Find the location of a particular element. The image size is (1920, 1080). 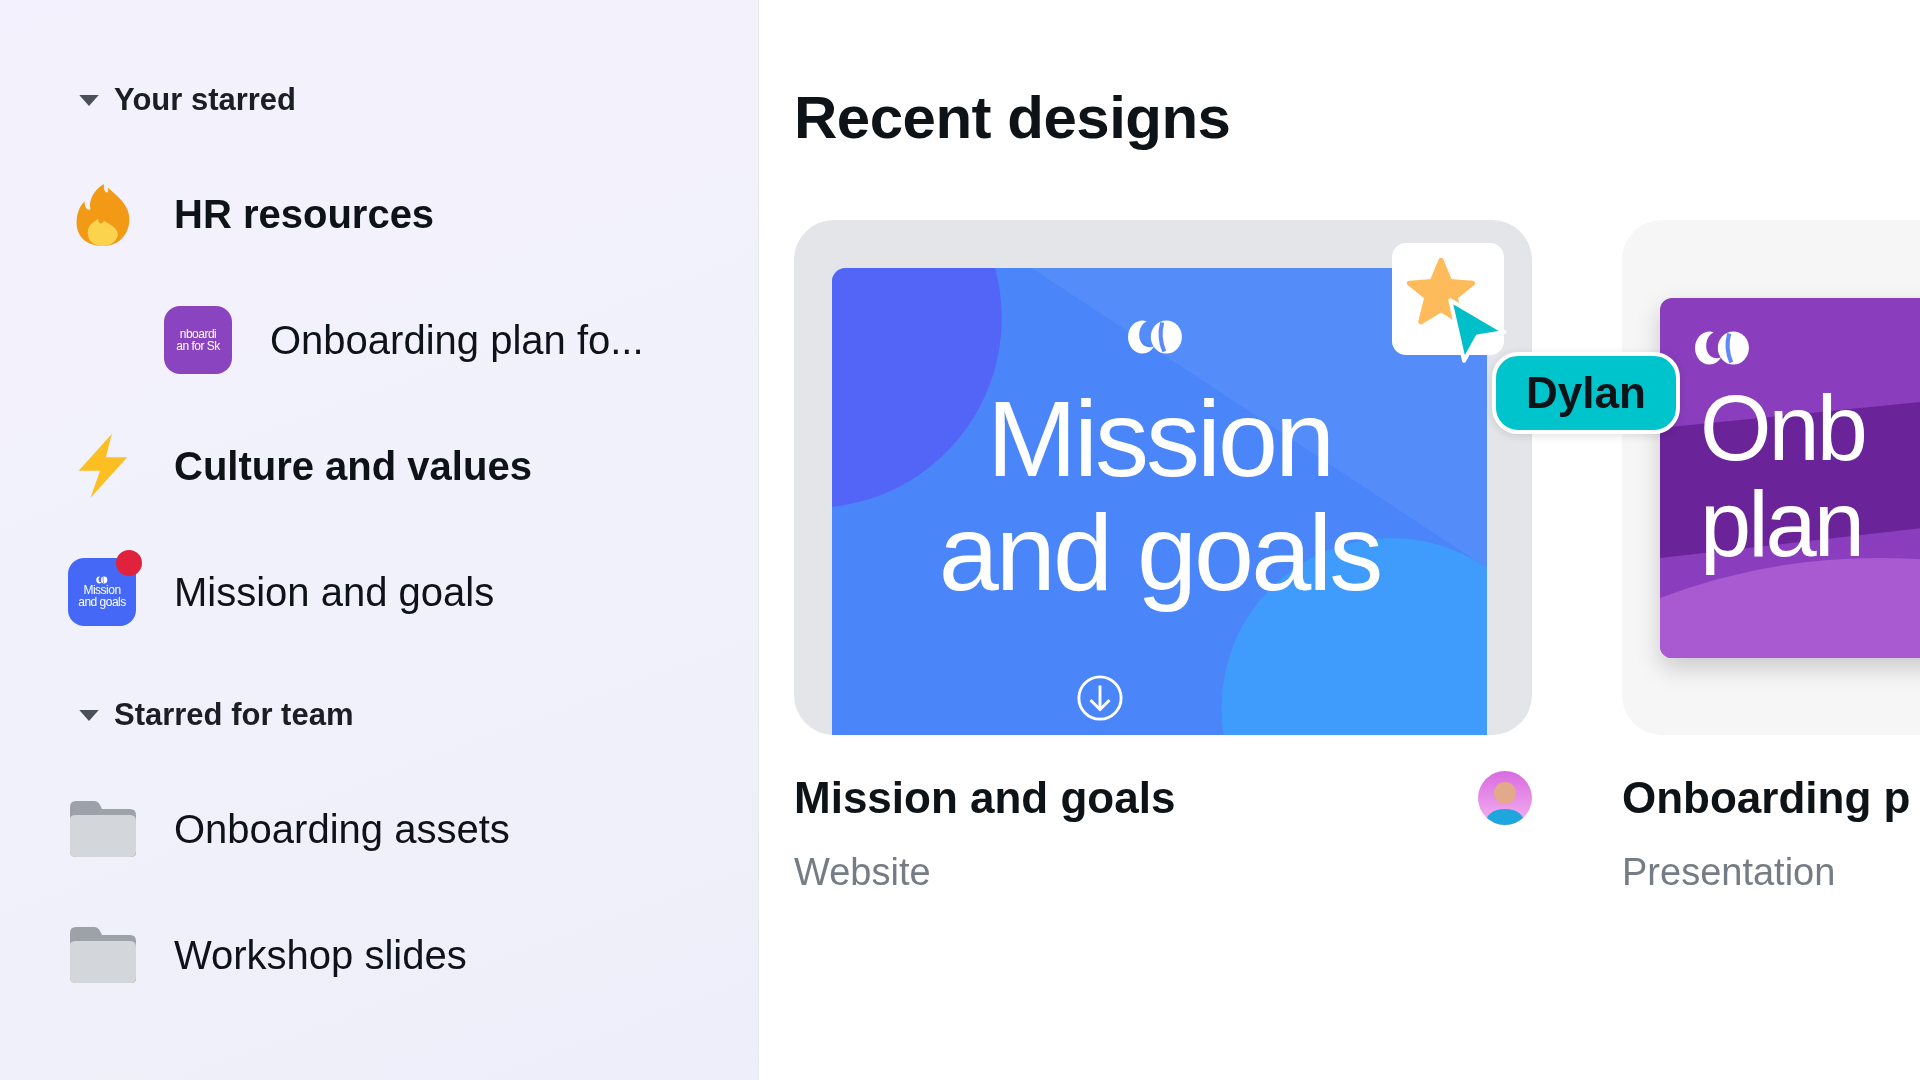

design-type: Website is located at coordinates (863, 872).